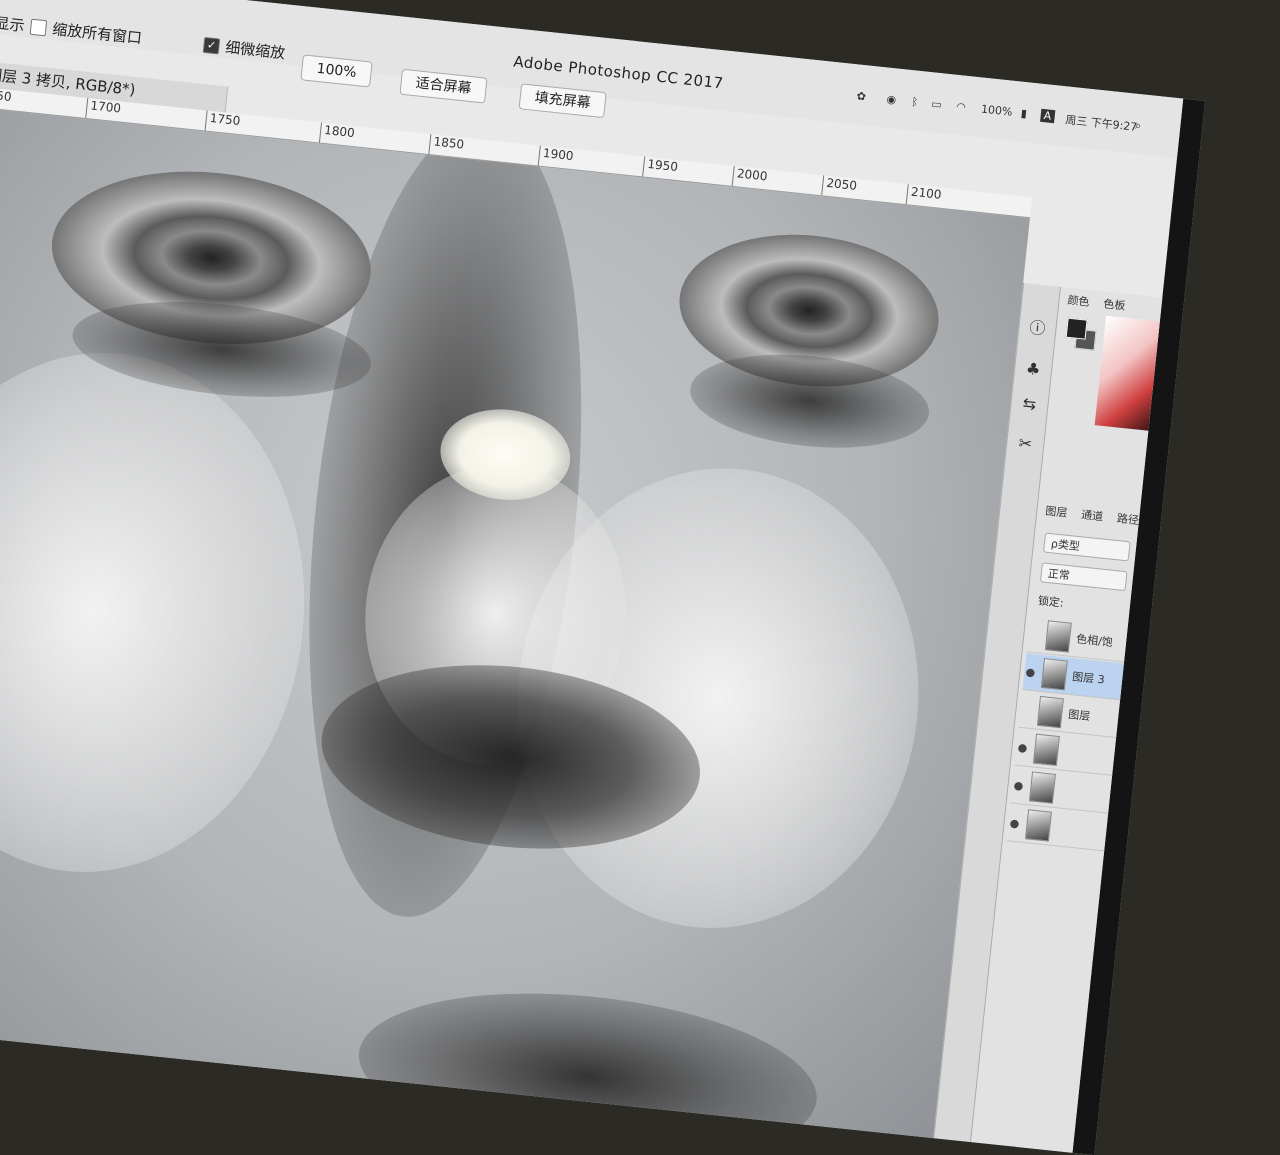 The image size is (1280, 1155). What do you see at coordinates (556, 157) in the screenshot?
I see `ruler-tick: 1900` at bounding box center [556, 157].